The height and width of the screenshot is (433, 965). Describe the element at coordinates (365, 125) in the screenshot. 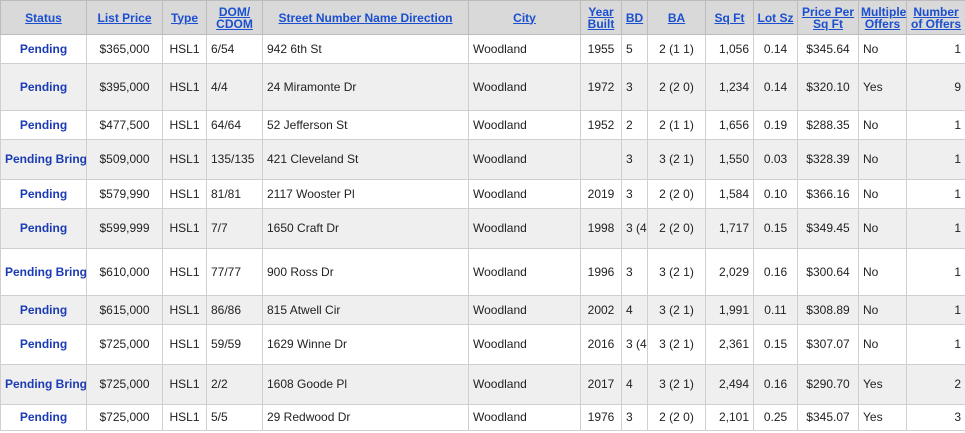

I see `address-cell: 52 Jefferson St` at that location.